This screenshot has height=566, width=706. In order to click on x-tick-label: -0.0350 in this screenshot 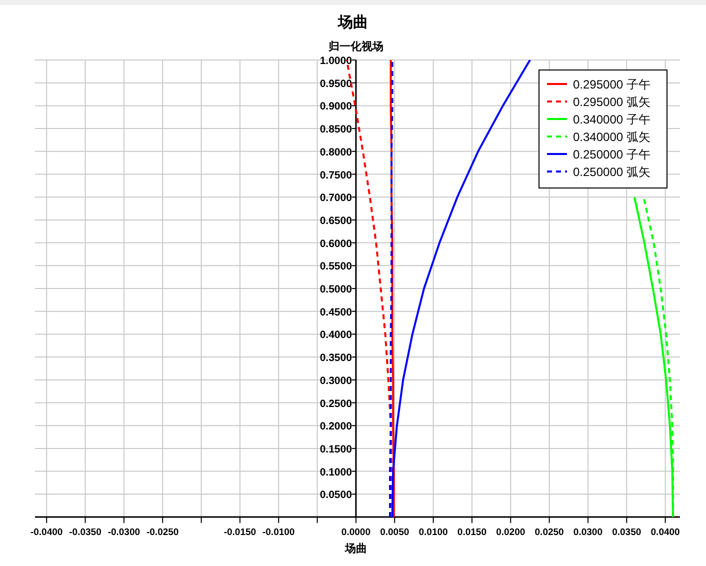, I will do `click(85, 532)`.